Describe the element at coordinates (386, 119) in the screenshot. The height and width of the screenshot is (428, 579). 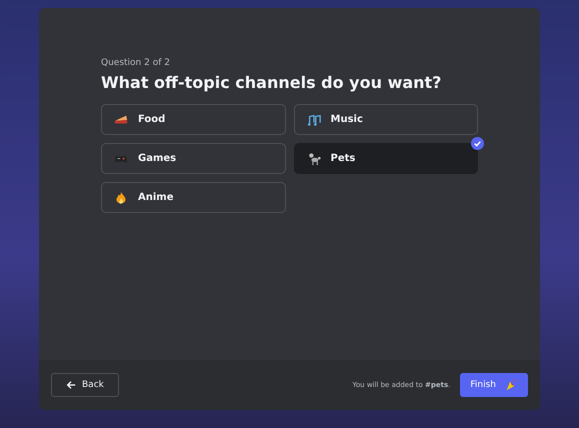
I see `channel-option: Music` at that location.